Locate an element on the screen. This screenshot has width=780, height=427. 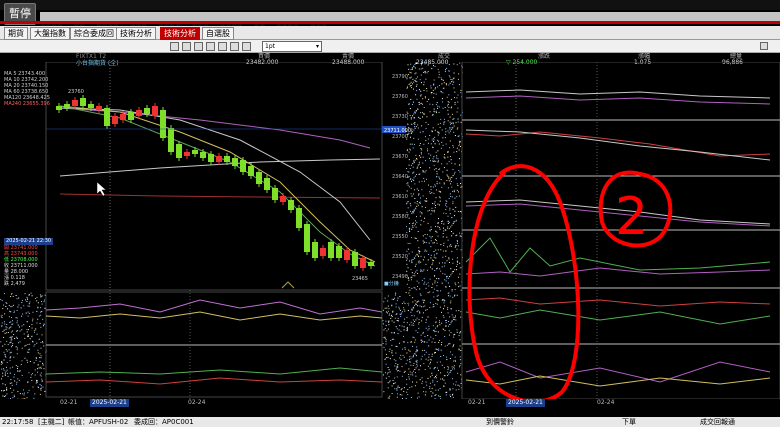
tab-technical-active: 技術分析 is located at coordinates (180, 33).